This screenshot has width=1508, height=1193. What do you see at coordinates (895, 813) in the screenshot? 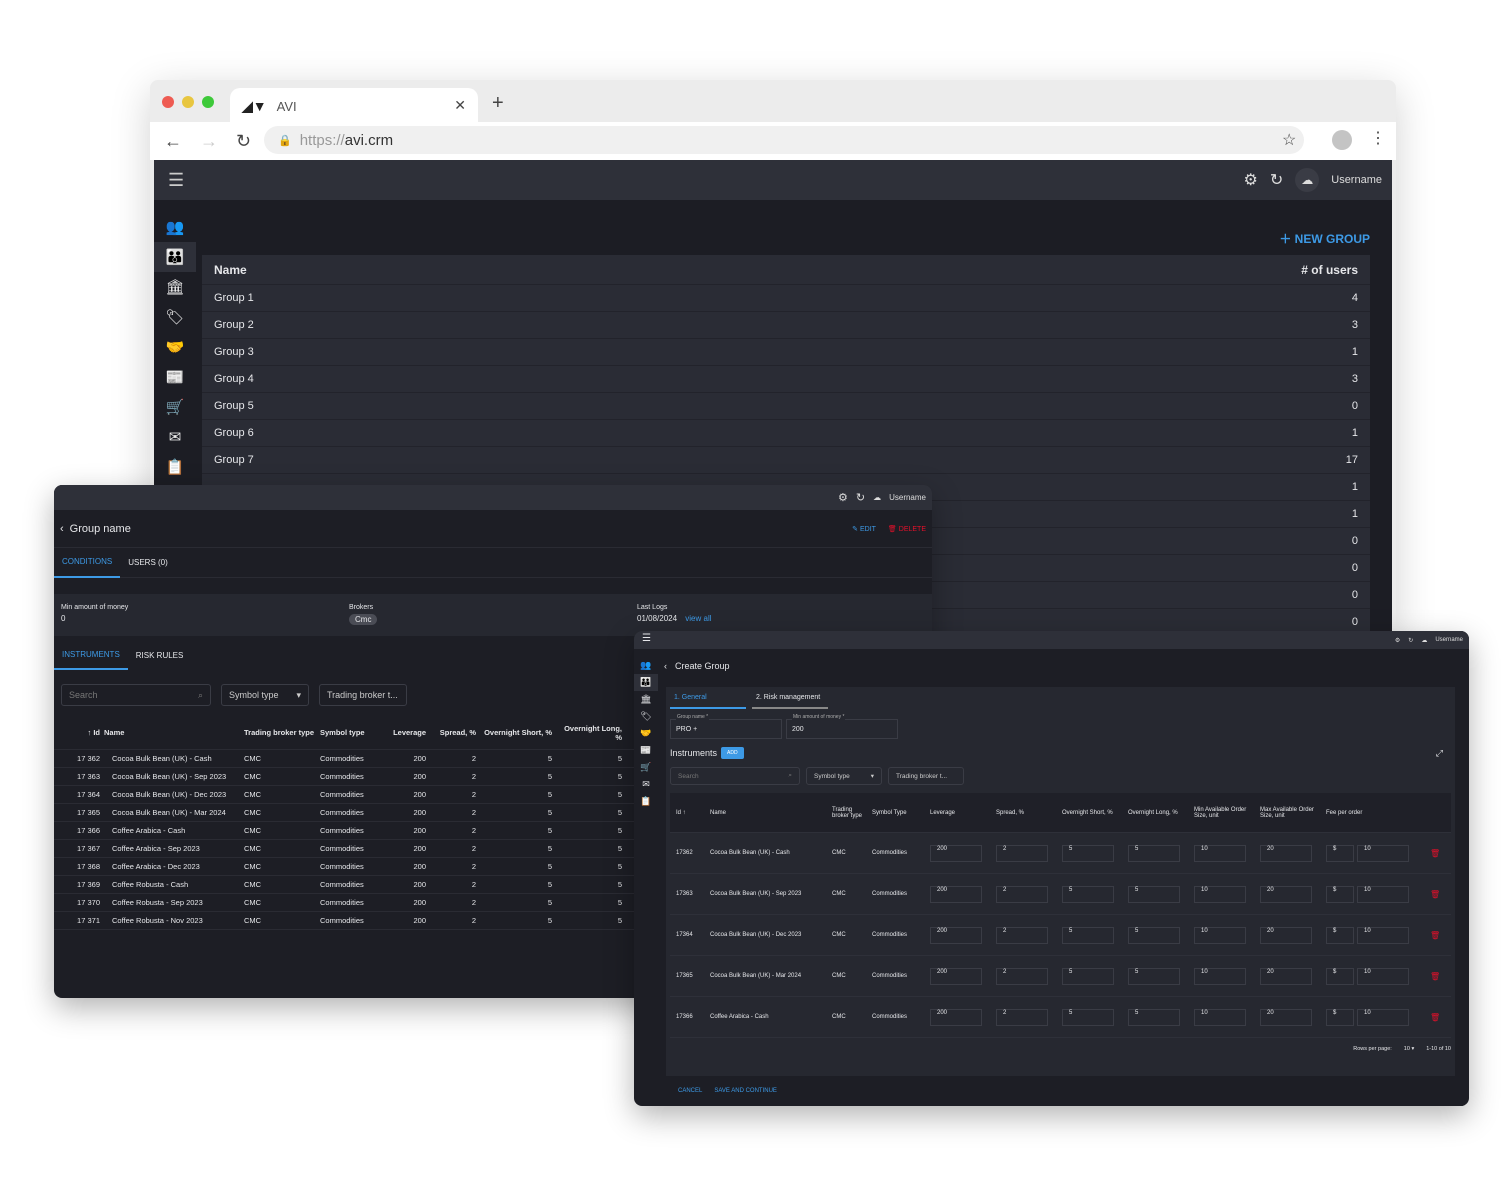
I see `column-header: Symbol Type` at bounding box center [895, 813].